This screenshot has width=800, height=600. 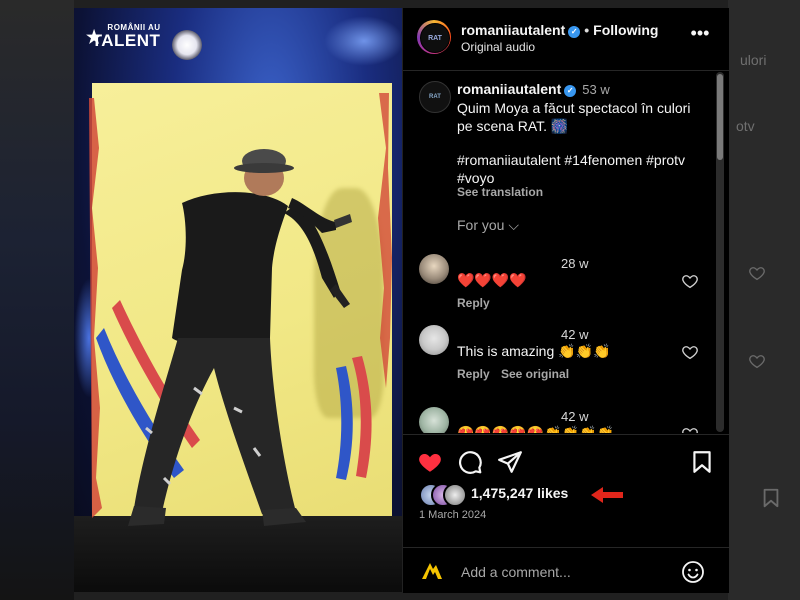 I want to click on share-paper-plane-icon, so click(x=510, y=462).